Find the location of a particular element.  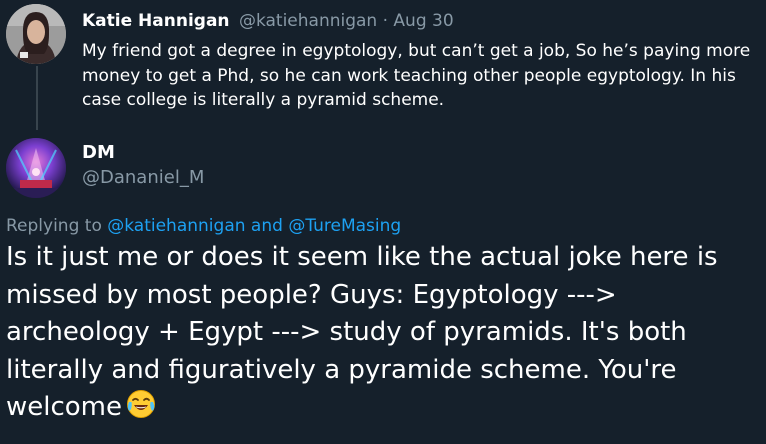

parent-tweet-date: Aug 30 is located at coordinates (423, 21).